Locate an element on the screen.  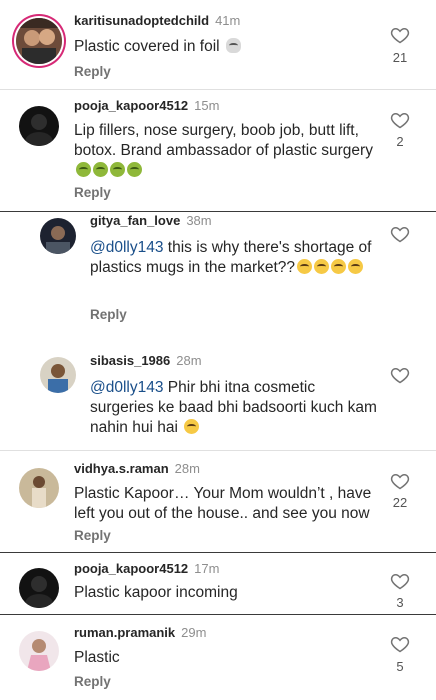
like-count: 22 is located at coordinates (400, 502).